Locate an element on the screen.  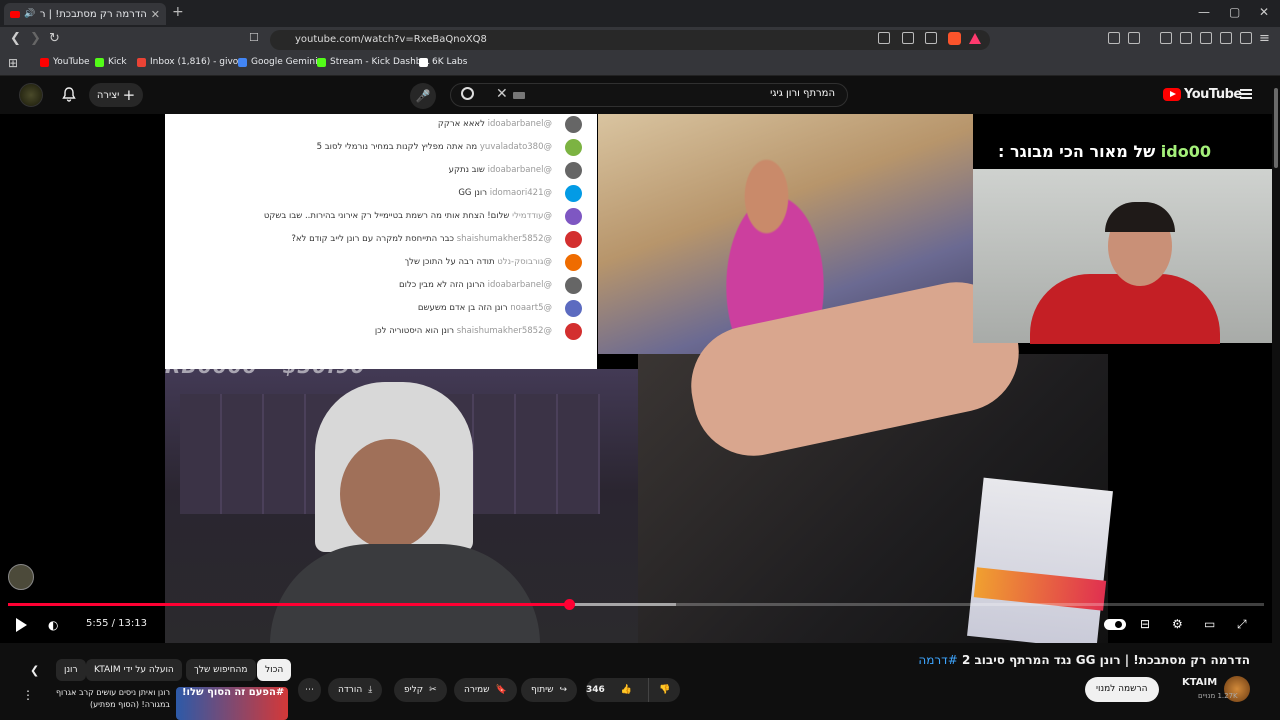
settings-gear-icon: ⚙ is located at coordinates (1177, 624).